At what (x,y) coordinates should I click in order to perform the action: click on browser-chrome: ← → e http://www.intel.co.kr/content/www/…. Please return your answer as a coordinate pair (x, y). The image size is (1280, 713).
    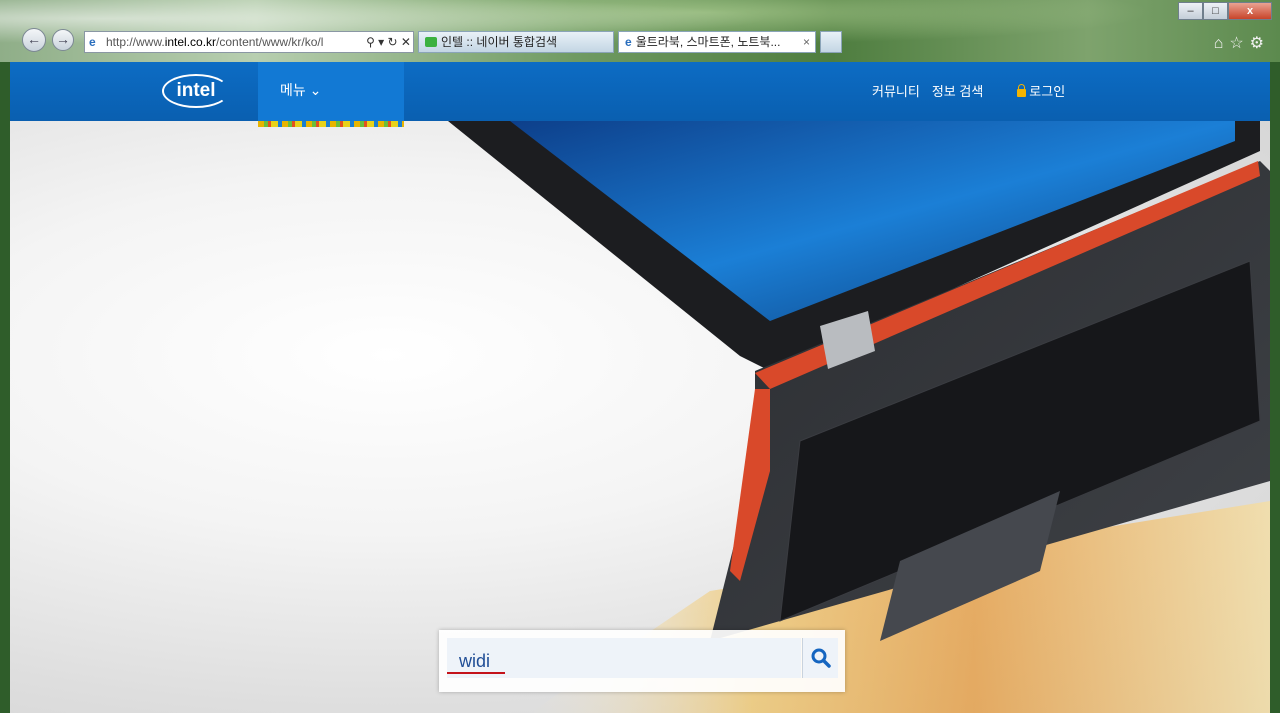
    Looking at the image, I should click on (640, 31).